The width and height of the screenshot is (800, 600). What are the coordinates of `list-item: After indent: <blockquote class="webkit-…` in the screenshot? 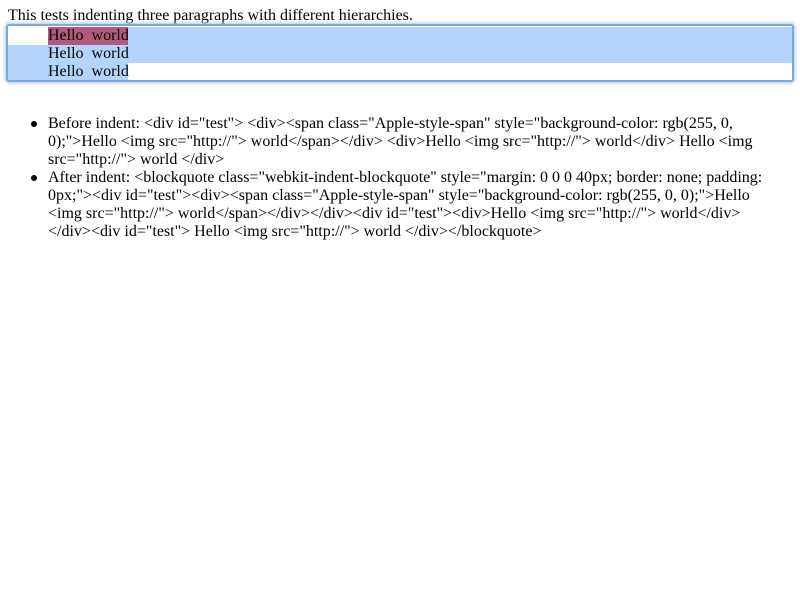 It's located at (400, 205).